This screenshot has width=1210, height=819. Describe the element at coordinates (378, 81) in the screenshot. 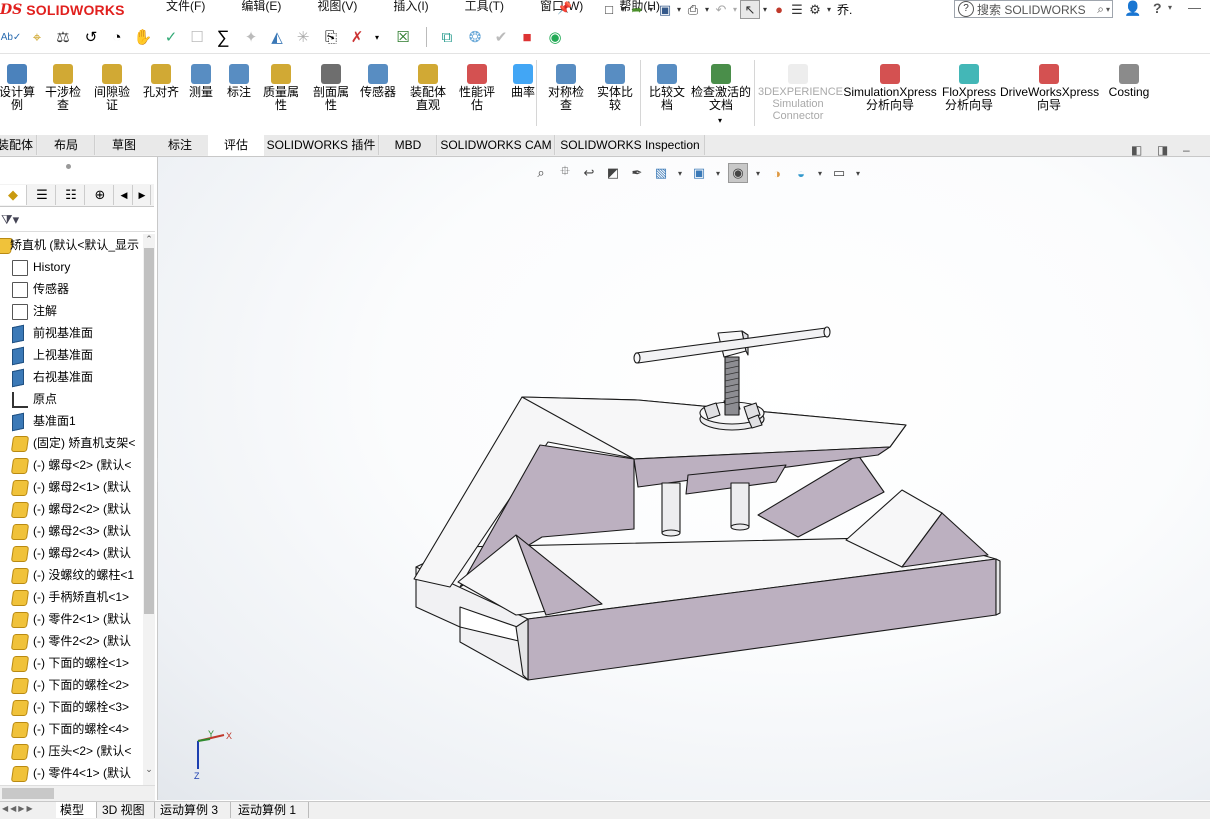

I see `ribbon-command: 传感器` at that location.